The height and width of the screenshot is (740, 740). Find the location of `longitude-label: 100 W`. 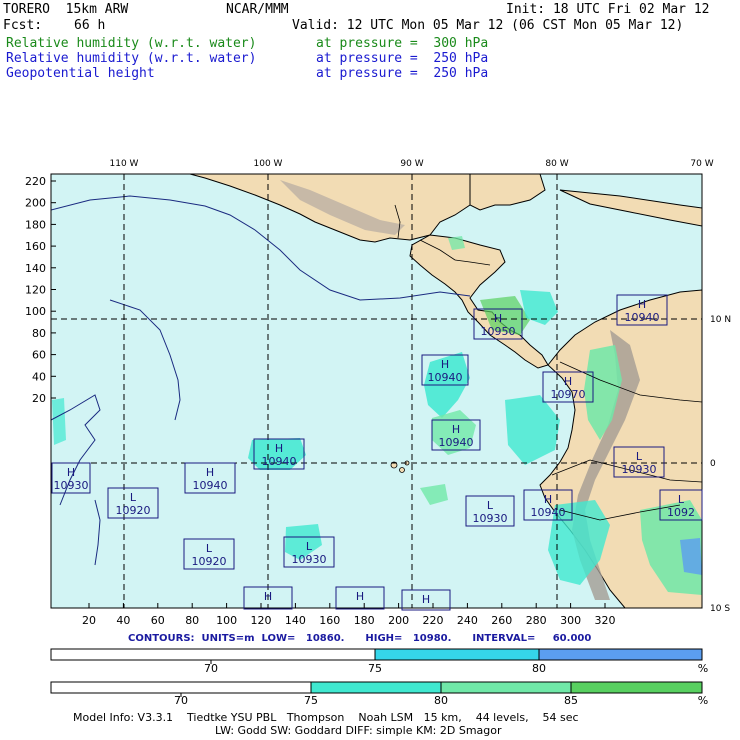

longitude-label: 100 W is located at coordinates (268, 164).